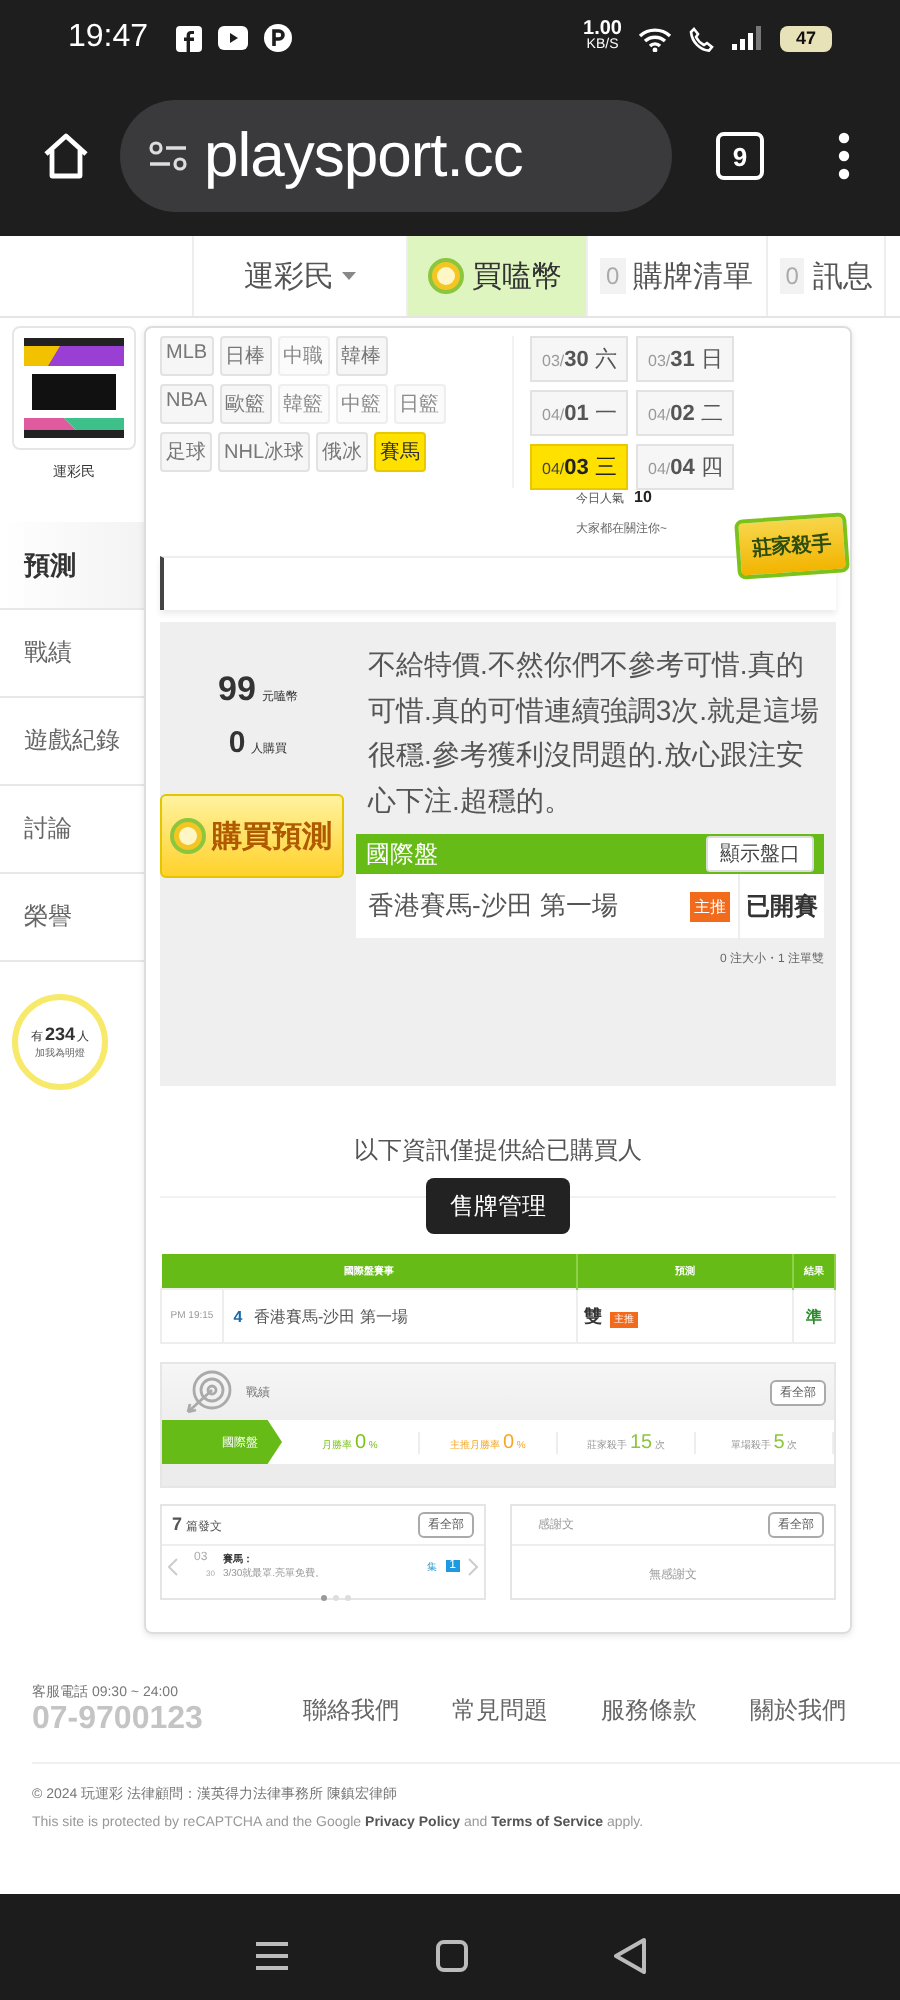 This screenshot has width=900, height=2000. I want to click on signal-icon, so click(748, 38).